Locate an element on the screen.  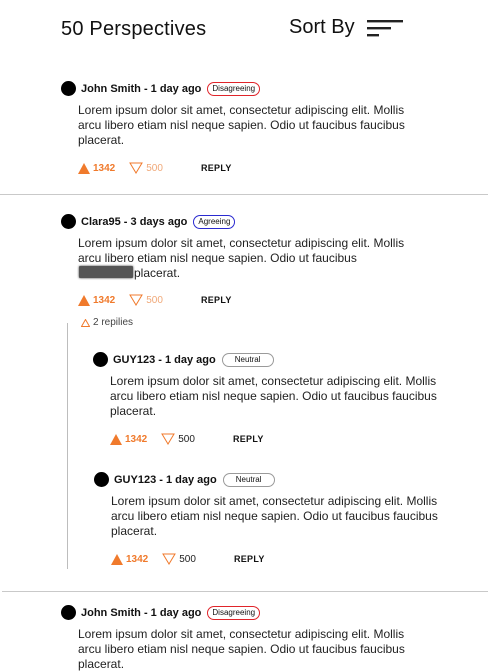
sort-by-label: Sort By is located at coordinates (322, 27).